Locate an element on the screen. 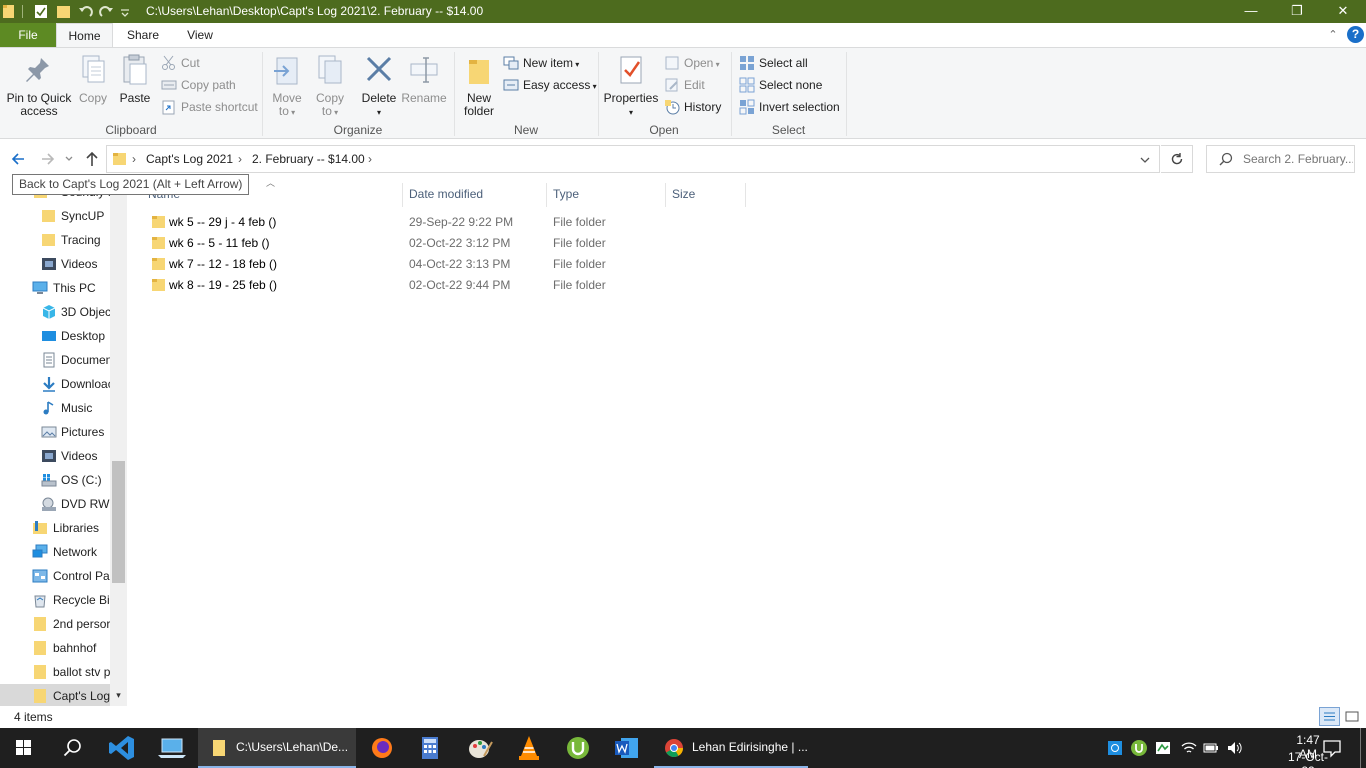  invert-selection-button: Invert selection is located at coordinates (789, 107).